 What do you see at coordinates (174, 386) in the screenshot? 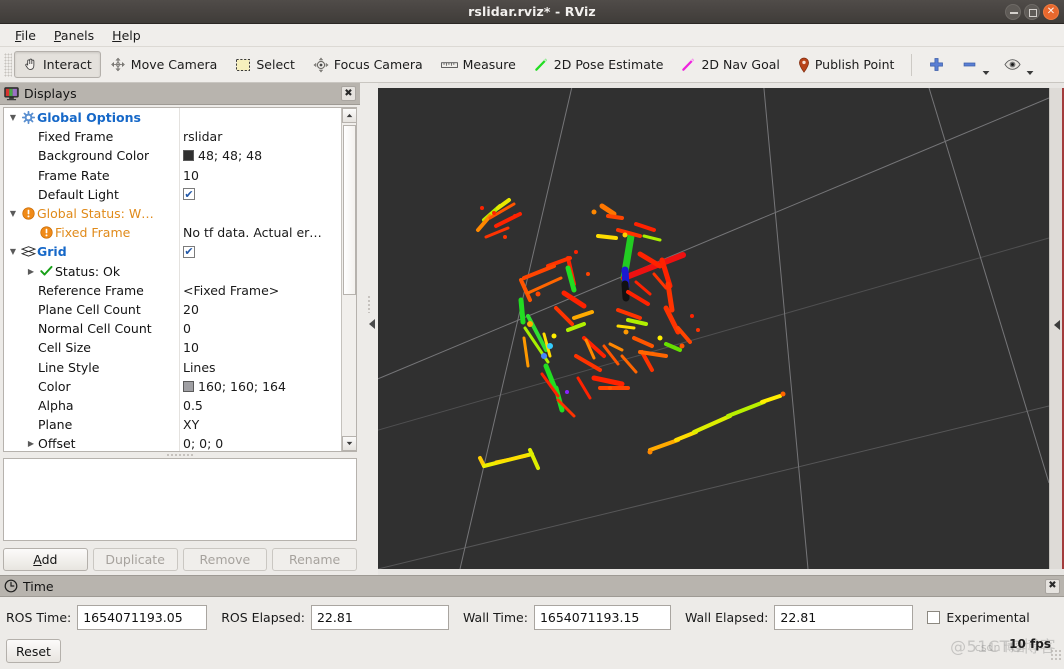
I see `display-tree-row: ▶Color 160; 160; 164` at bounding box center [174, 386].